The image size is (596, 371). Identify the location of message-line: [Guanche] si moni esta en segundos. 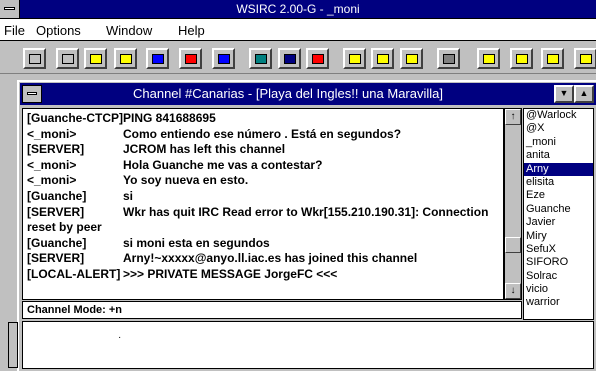
(263, 244).